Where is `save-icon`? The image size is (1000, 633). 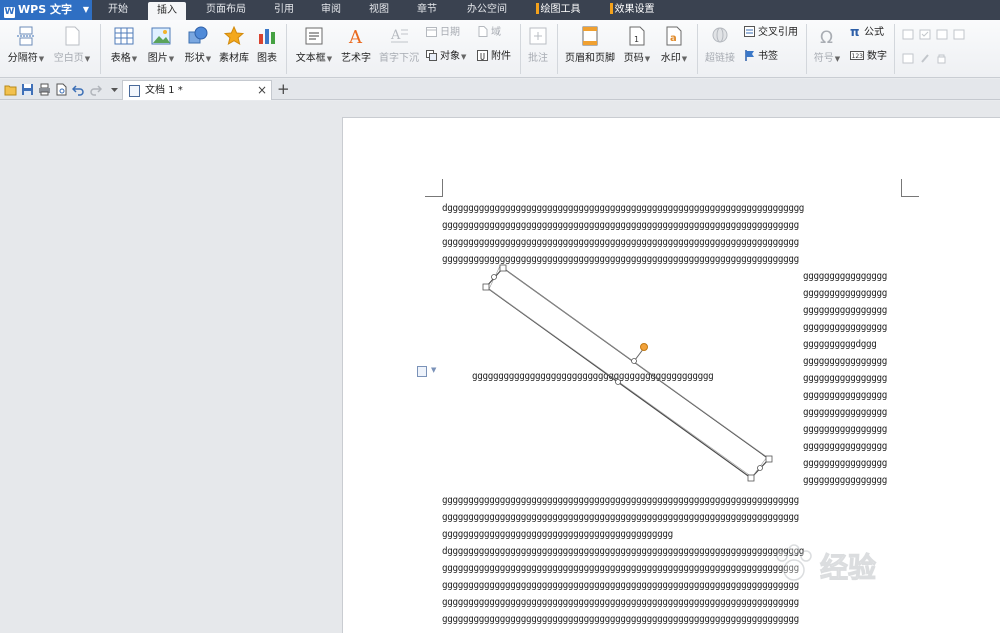 save-icon is located at coordinates (27, 89).